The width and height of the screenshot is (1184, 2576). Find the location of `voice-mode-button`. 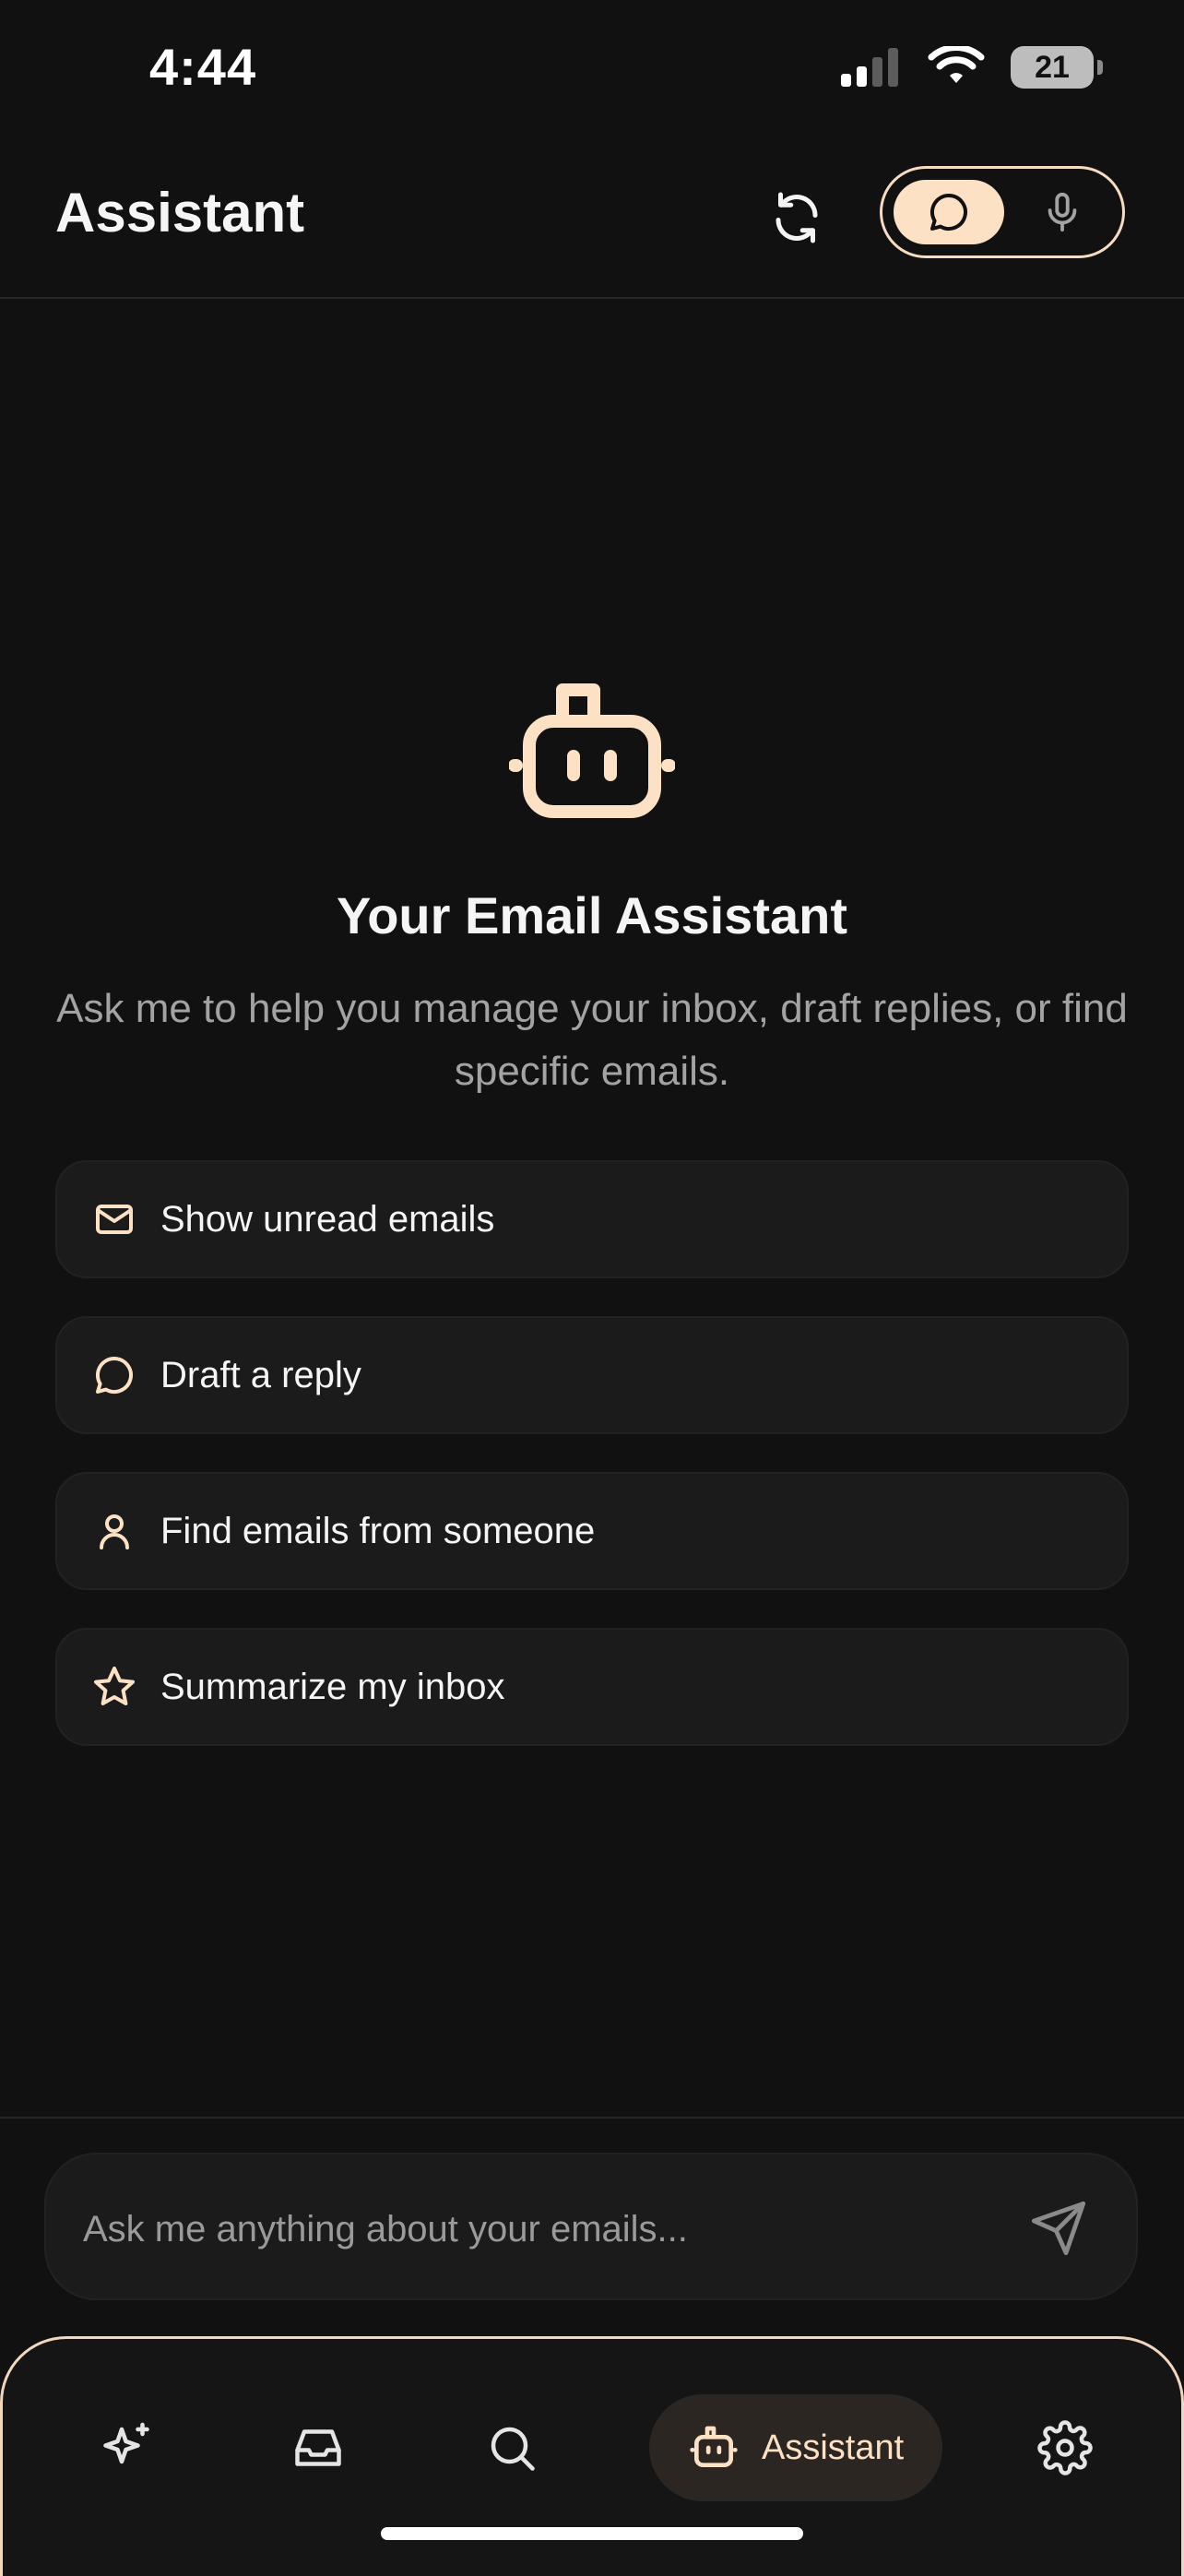

voice-mode-button is located at coordinates (1062, 212).